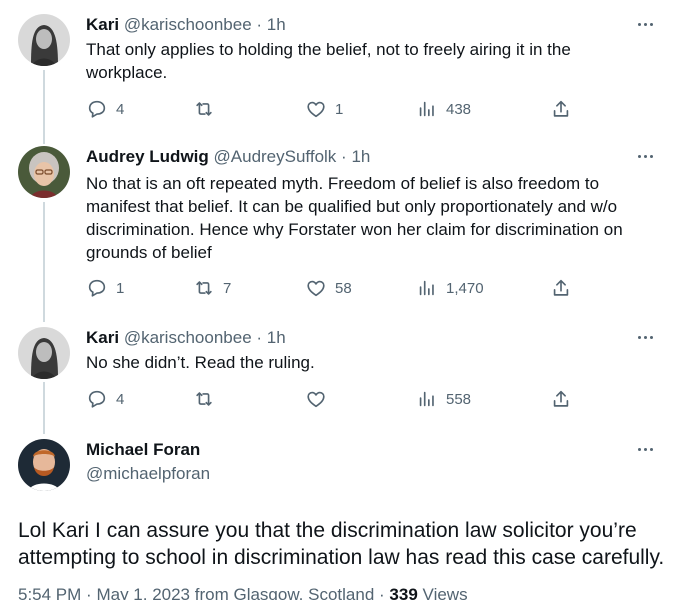  What do you see at coordinates (49, 592) in the screenshot?
I see `tweet-time: 5:54 PM` at bounding box center [49, 592].